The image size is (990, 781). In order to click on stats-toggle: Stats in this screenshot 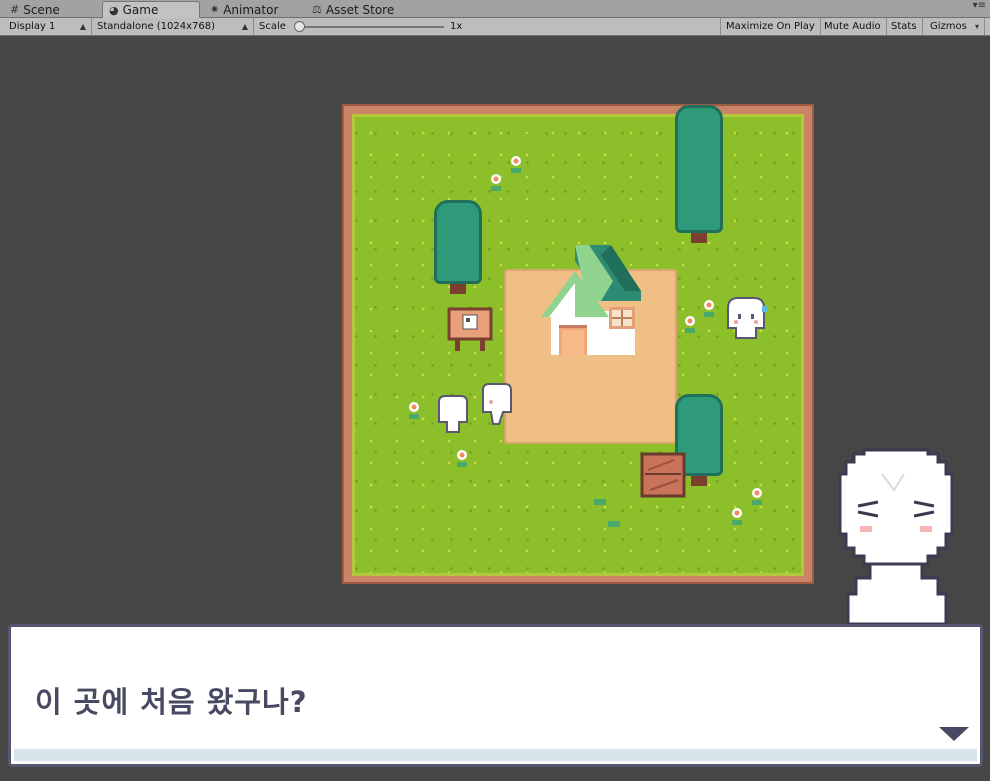, I will do `click(904, 26)`.